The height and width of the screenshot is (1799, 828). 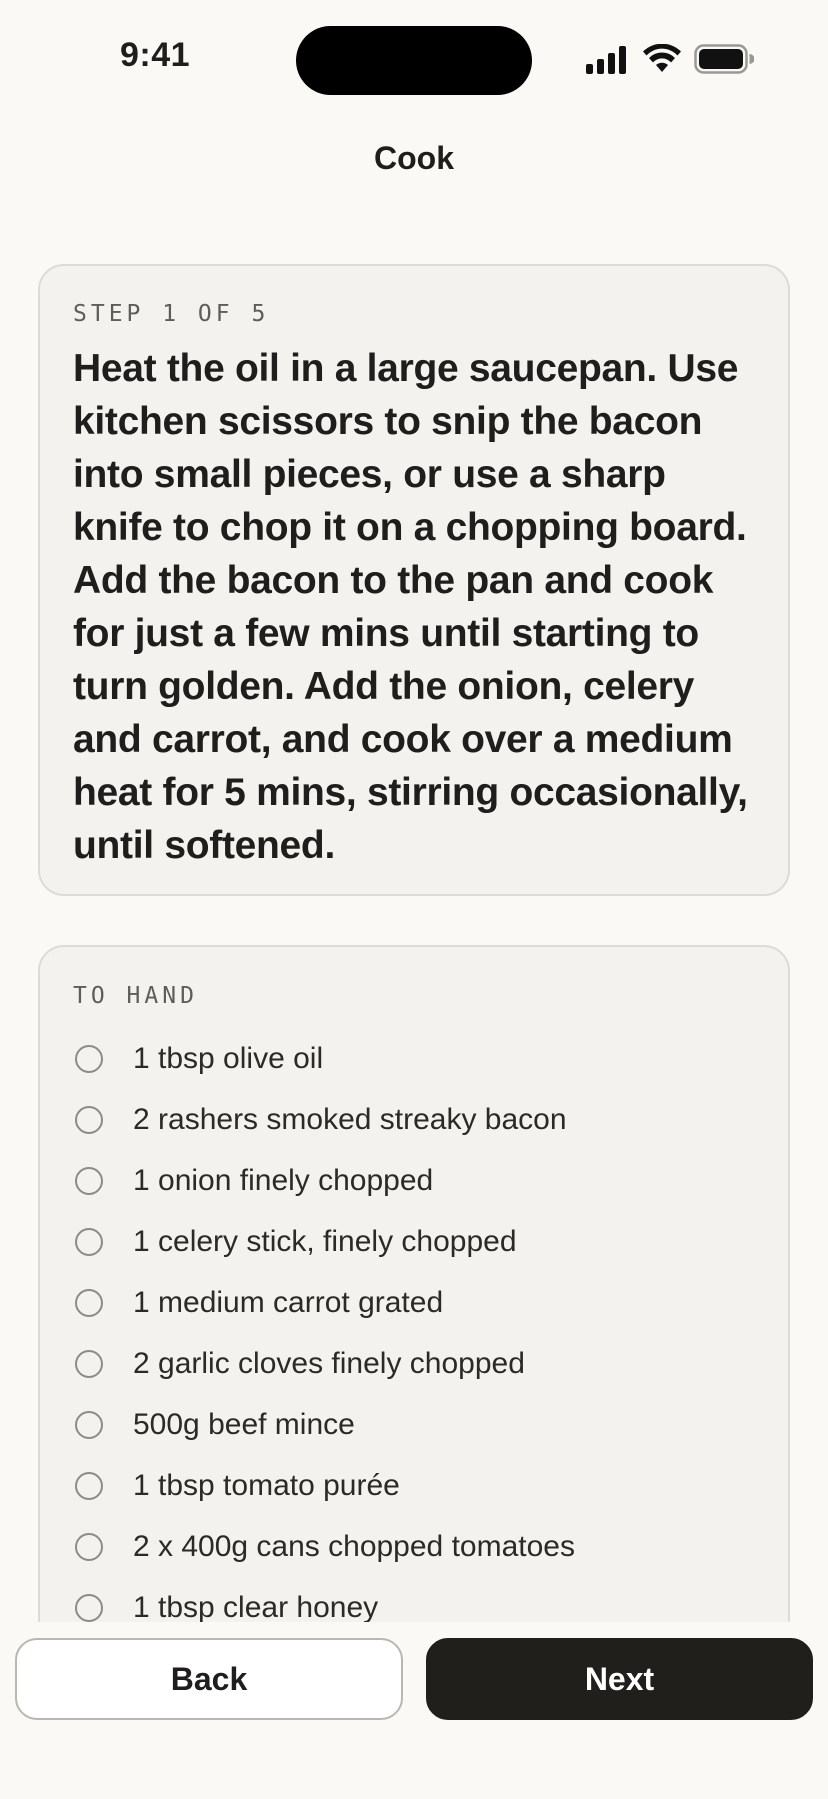 What do you see at coordinates (256, 1607) in the screenshot?
I see `ingredient-label: 1 tbsp clear honey` at bounding box center [256, 1607].